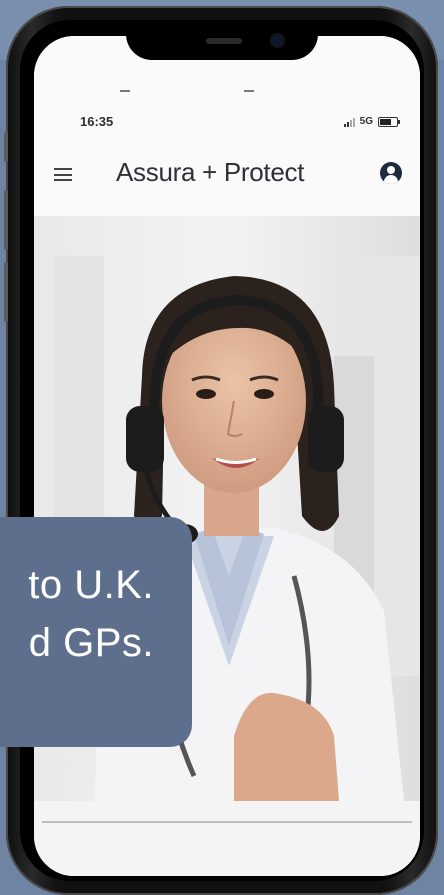 The width and height of the screenshot is (444, 895). What do you see at coordinates (391, 173) in the screenshot?
I see `account-circle-icon` at bounding box center [391, 173].